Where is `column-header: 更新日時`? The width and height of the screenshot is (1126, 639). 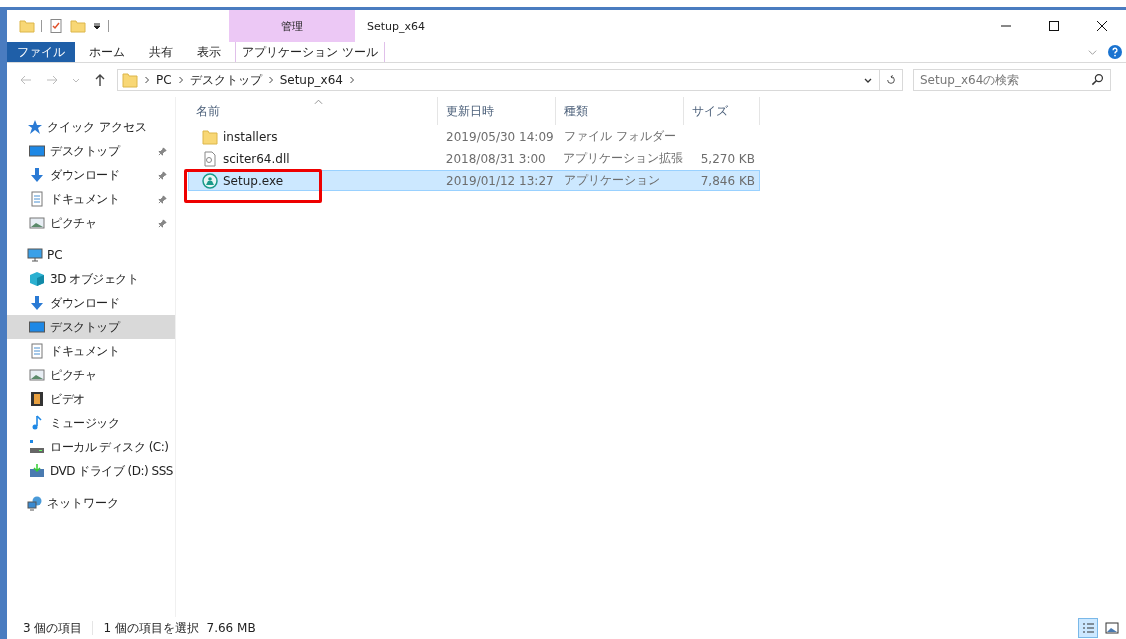 column-header: 更新日時 is located at coordinates (497, 111).